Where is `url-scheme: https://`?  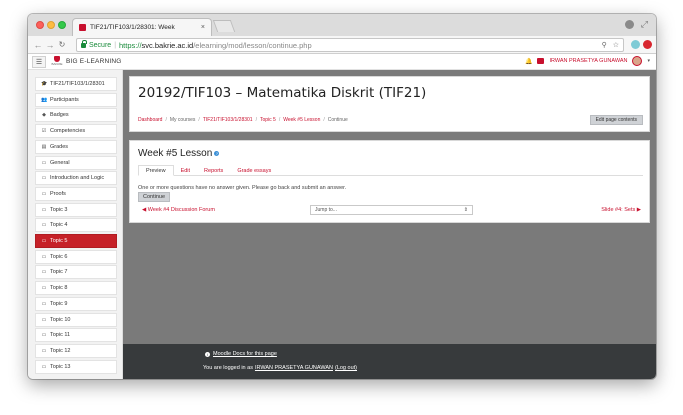 url-scheme: https:// is located at coordinates (130, 45).